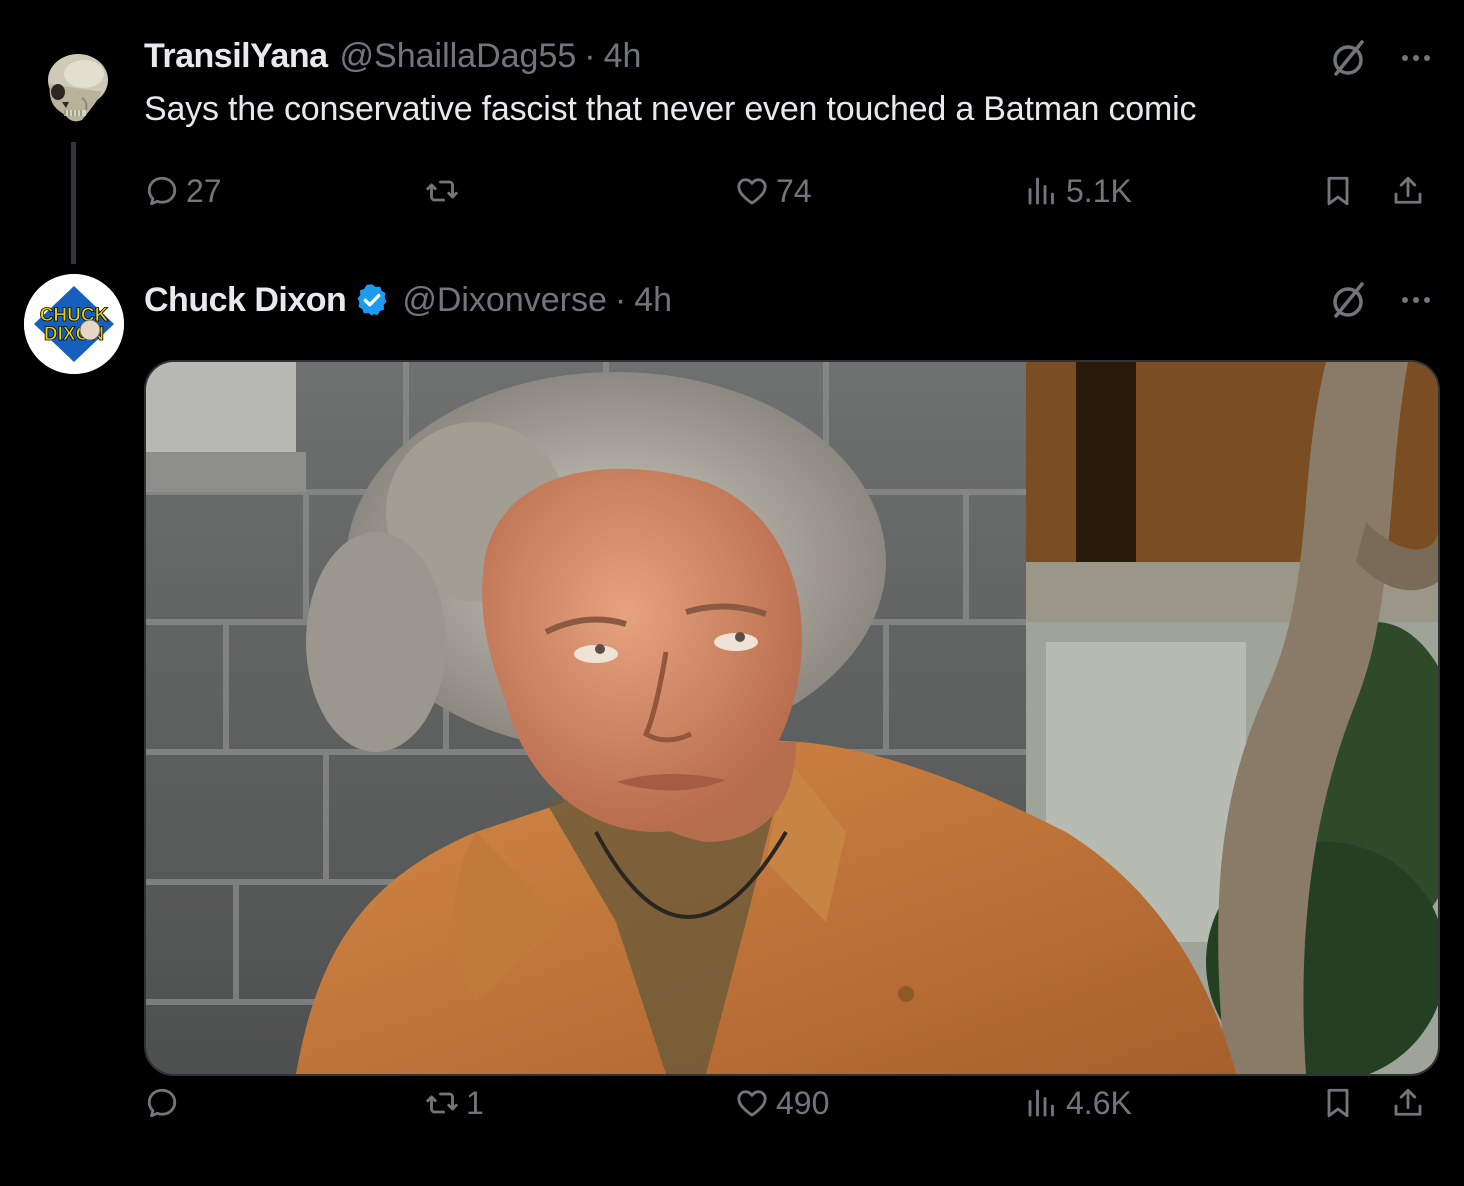 This screenshot has width=1464, height=1186. I want to click on tweet-actions: 27 74 5.1K, so click(794, 191).